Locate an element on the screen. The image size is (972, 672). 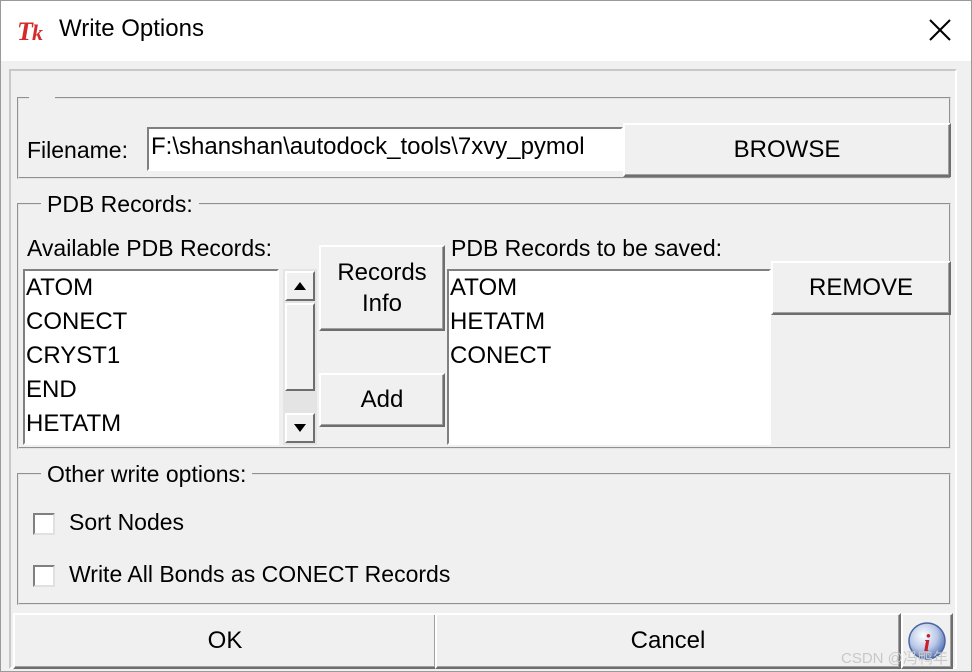
add-button: Add is located at coordinates (382, 400).